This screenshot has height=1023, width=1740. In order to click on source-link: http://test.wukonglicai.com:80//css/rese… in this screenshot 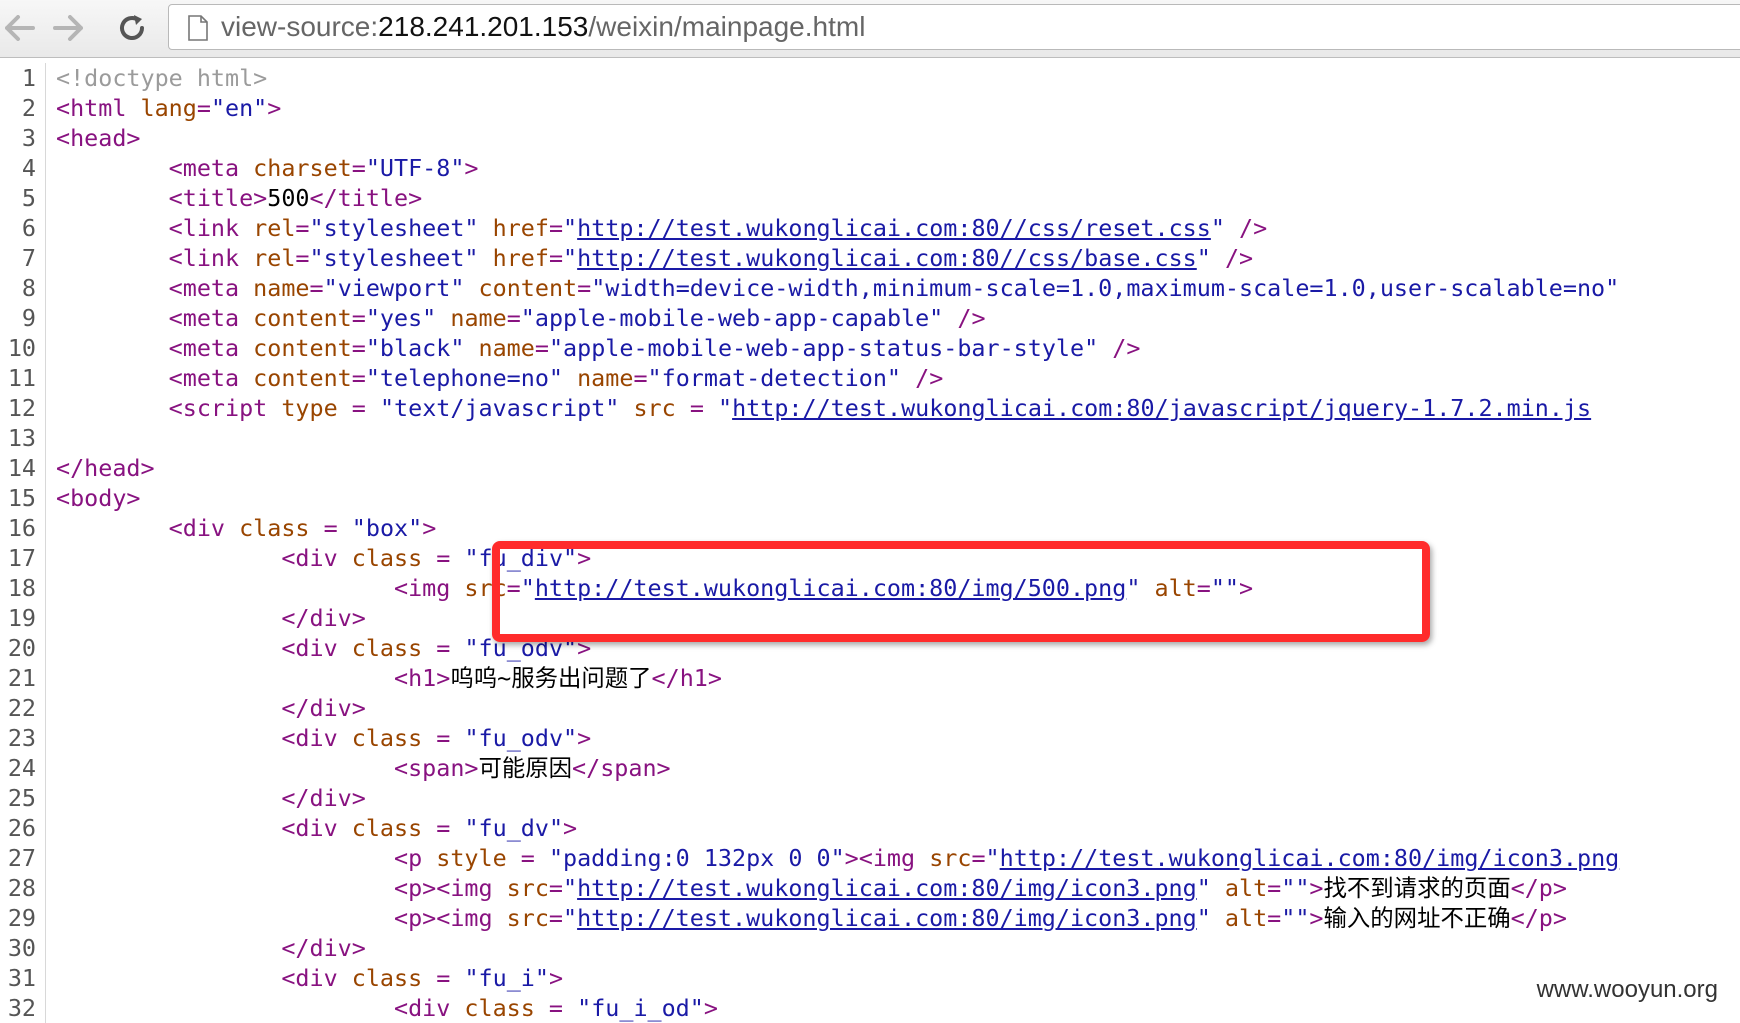, I will do `click(894, 228)`.